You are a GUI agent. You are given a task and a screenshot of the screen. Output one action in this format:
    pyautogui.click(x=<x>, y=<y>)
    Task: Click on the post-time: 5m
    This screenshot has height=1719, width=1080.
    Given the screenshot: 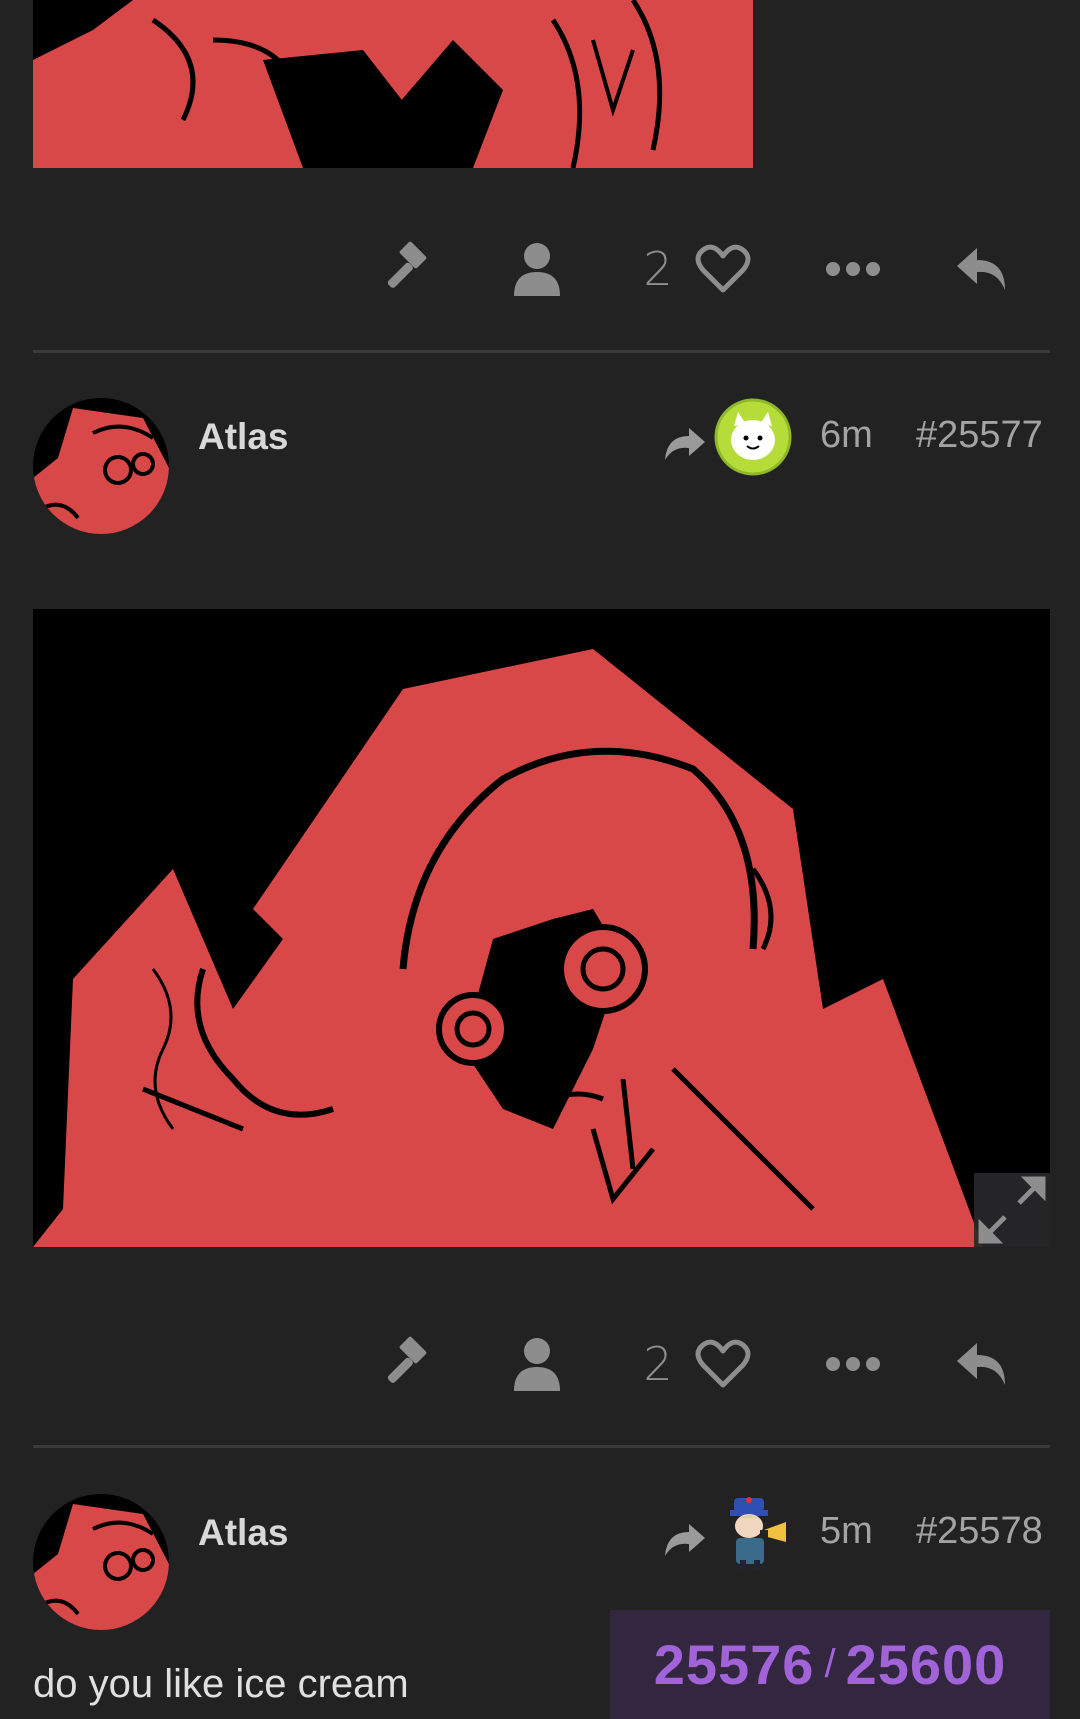 What is the action you would take?
    pyautogui.click(x=846, y=1531)
    